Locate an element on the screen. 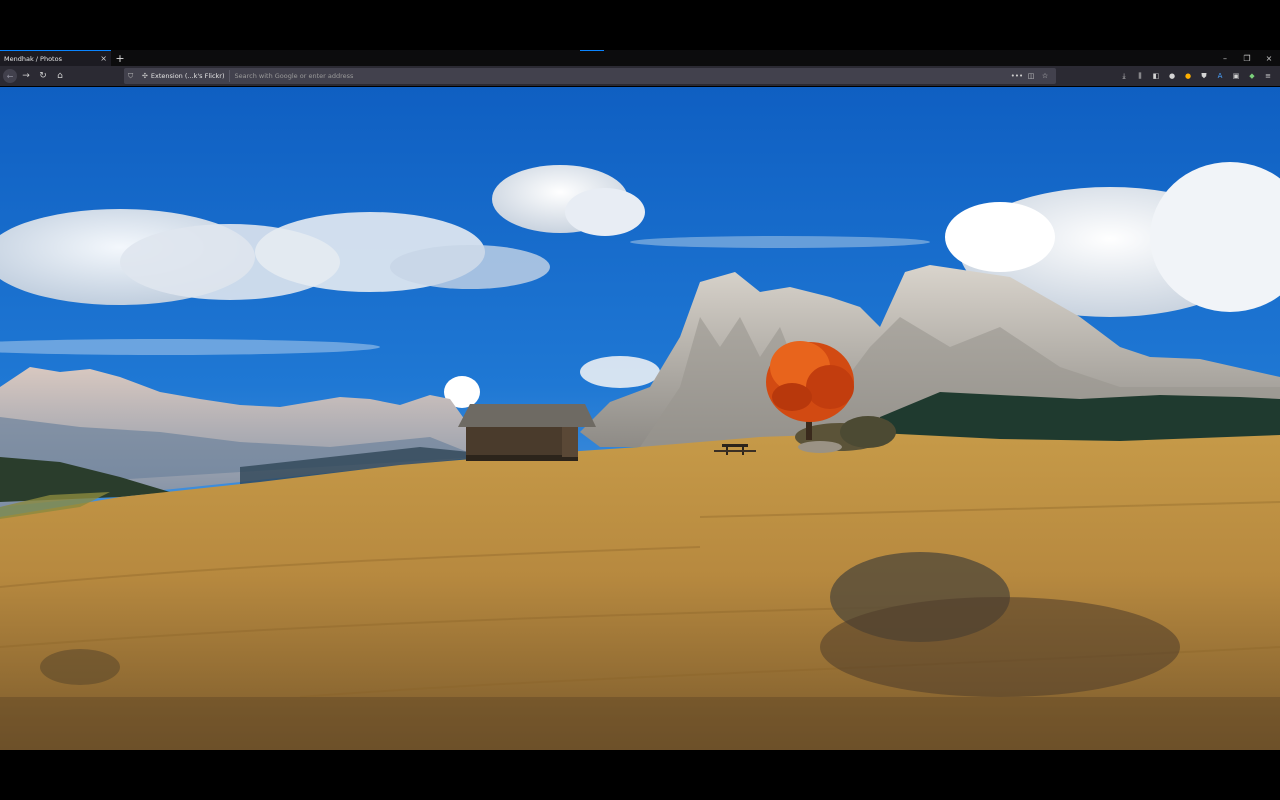 This screenshot has width=1280, height=800. library-icon: ⫼ is located at coordinates (1140, 76).